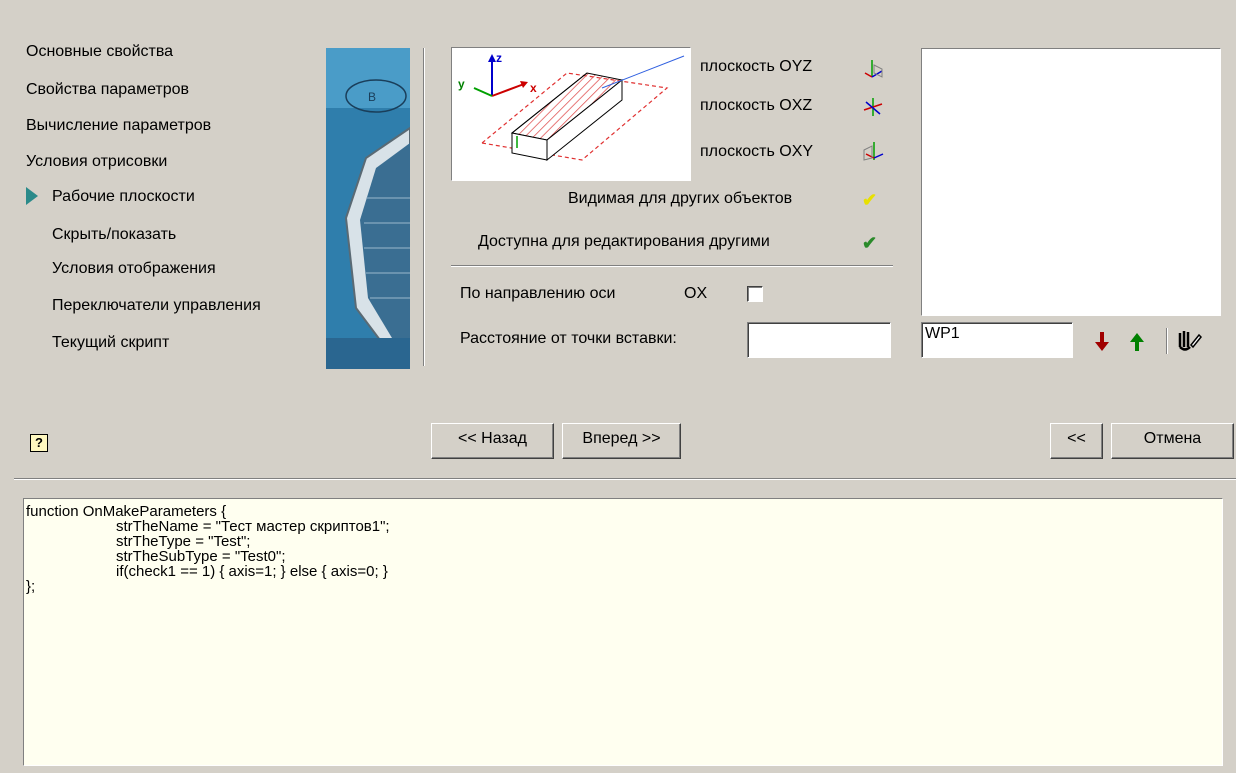 This screenshot has height=773, width=1236. I want to click on cancel-button: Отмена, so click(1172, 441).